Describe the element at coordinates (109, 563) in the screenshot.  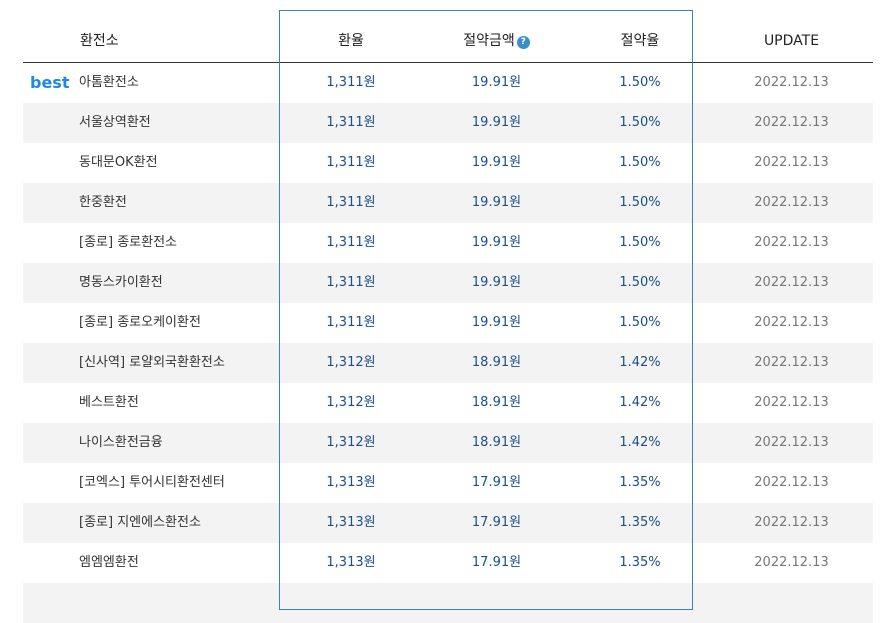
I see `exchanger-name: 엠엠엠환전` at that location.